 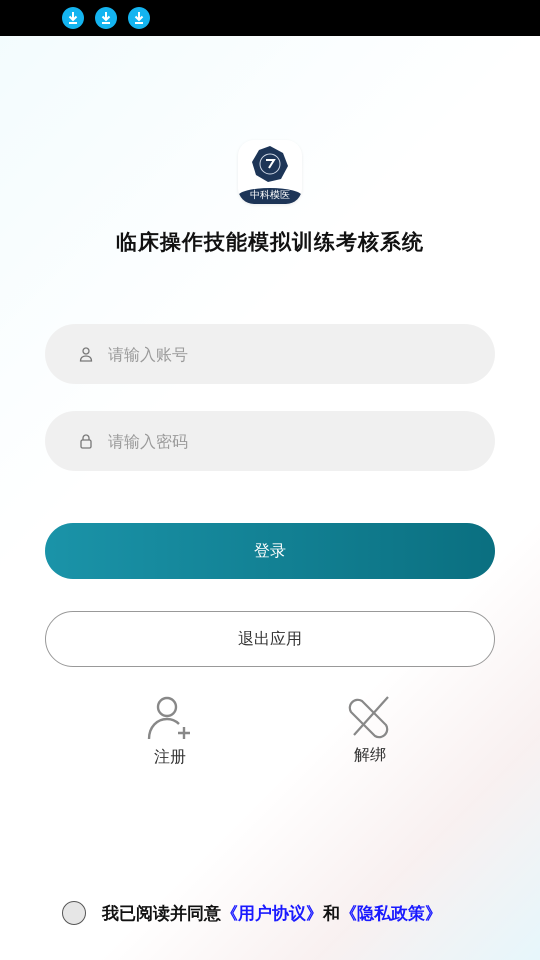 I want to click on exit-button: 退出应用, so click(x=270, y=639).